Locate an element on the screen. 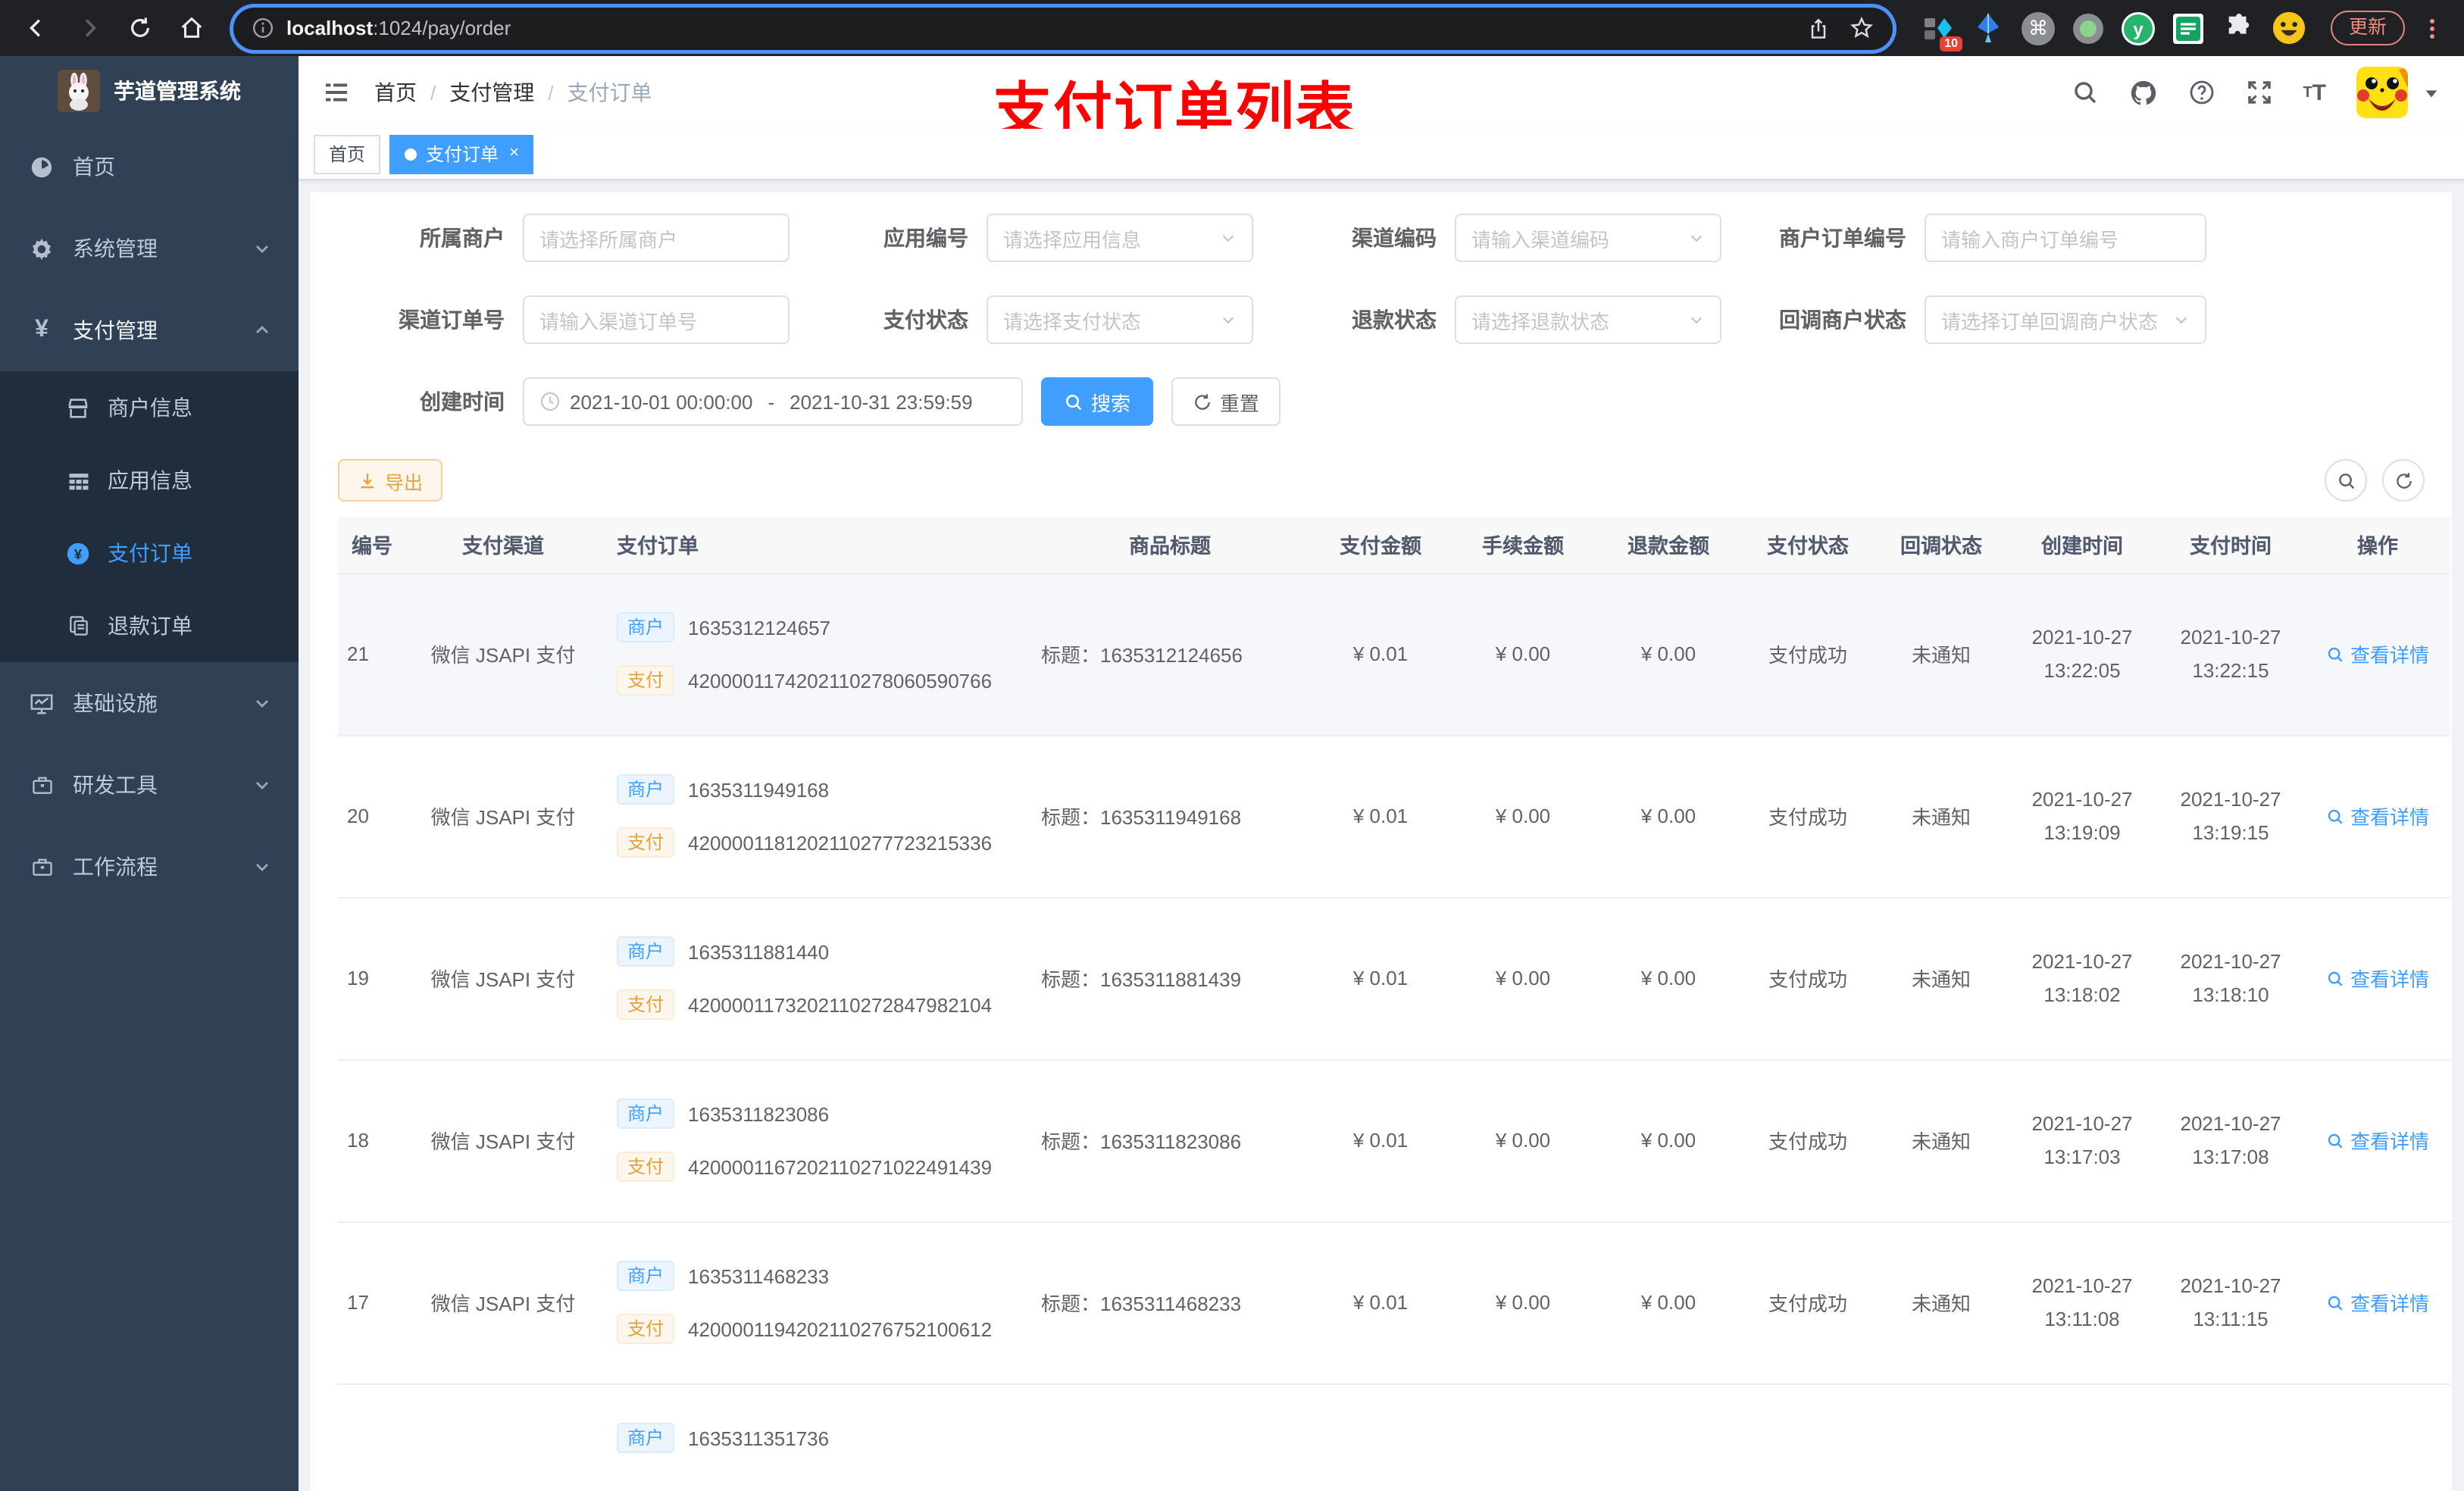  pay-status: 支付成功 is located at coordinates (1807, 817).